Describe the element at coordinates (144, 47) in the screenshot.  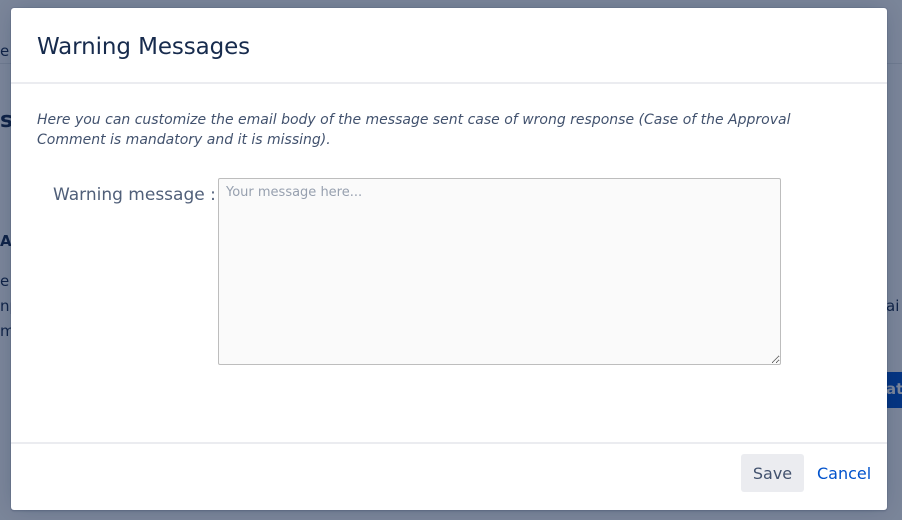
I see `dialog-title: Warning Messages` at that location.